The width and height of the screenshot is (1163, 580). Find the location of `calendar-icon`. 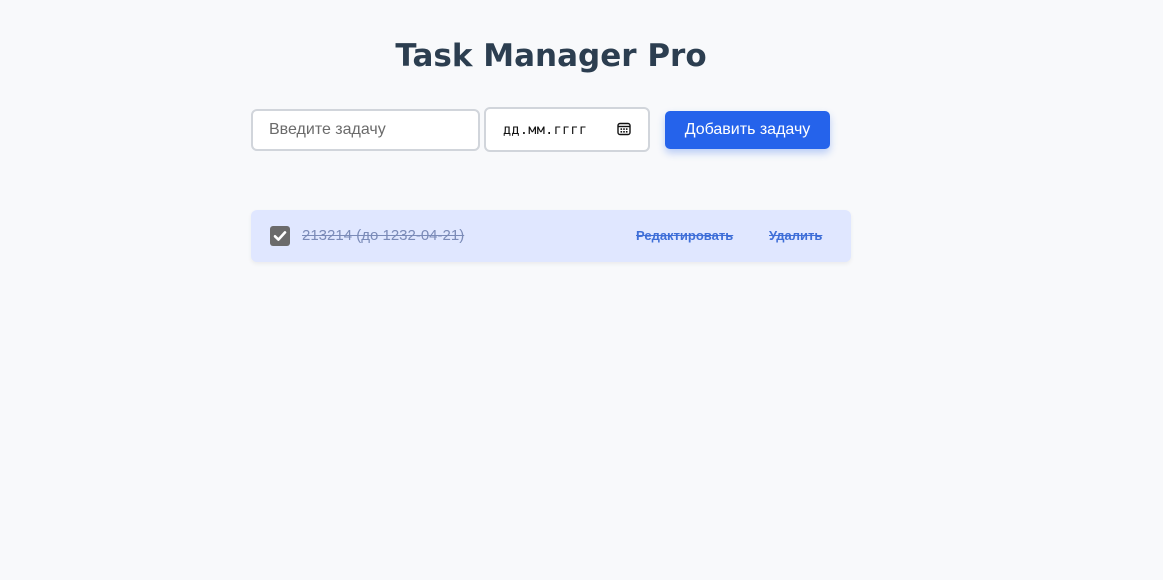

calendar-icon is located at coordinates (624, 129).